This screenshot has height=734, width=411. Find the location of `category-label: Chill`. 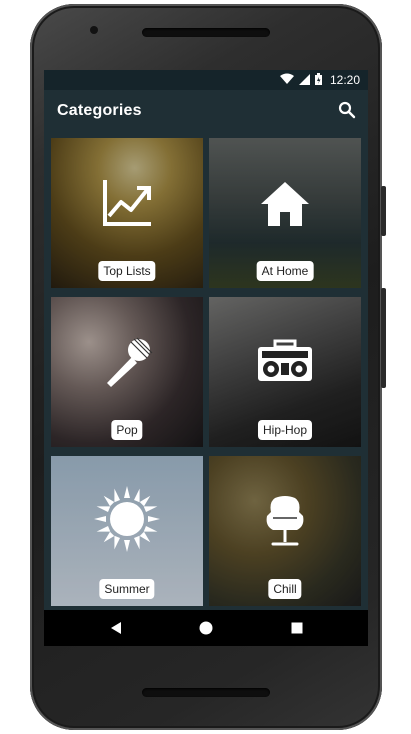

category-label: Chill is located at coordinates (285, 589).